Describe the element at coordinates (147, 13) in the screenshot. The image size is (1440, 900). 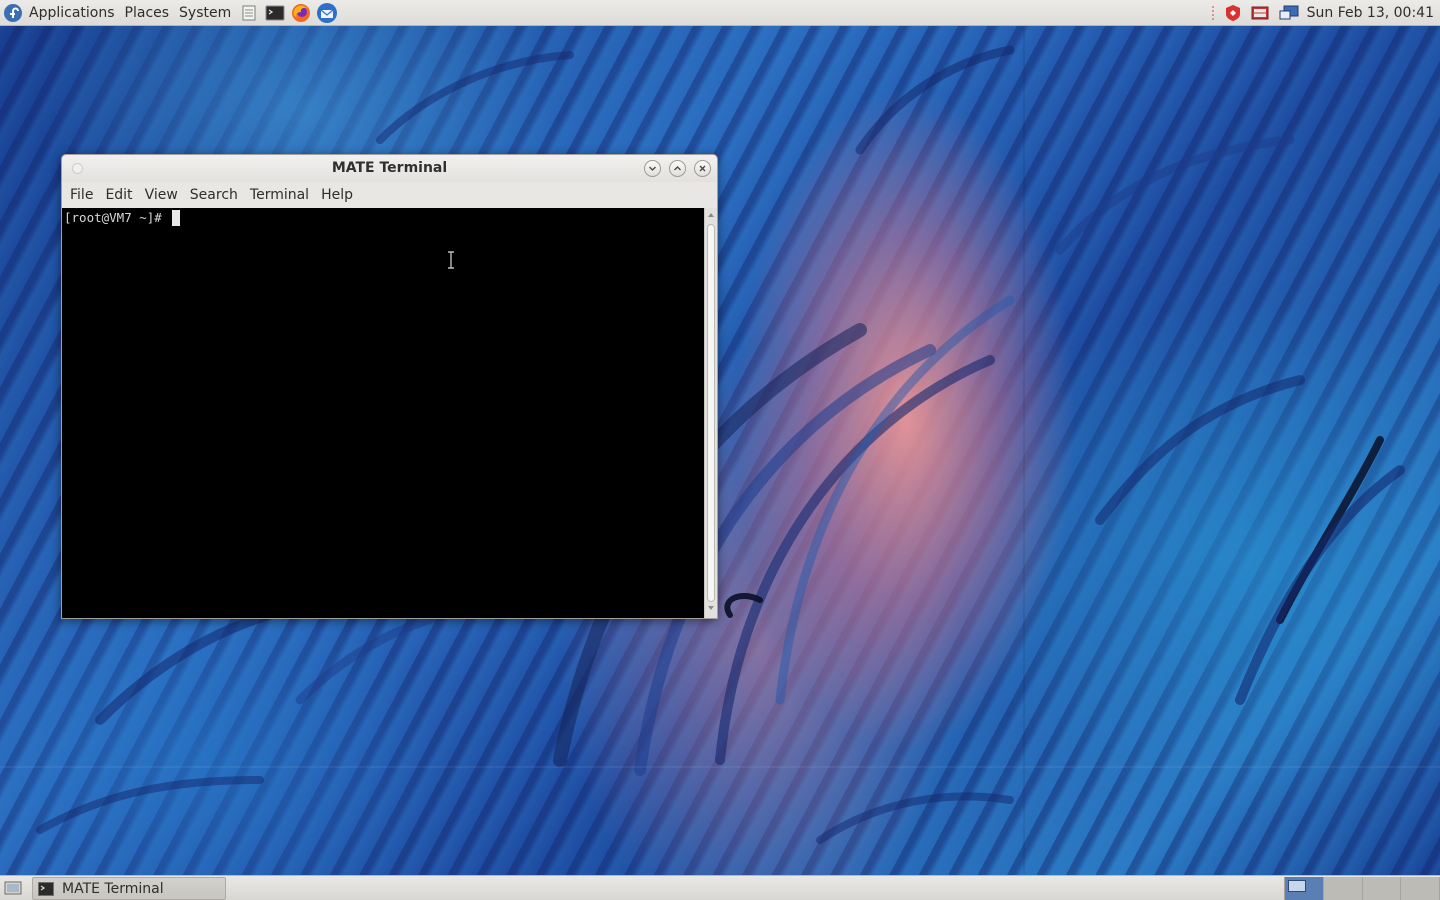
I see `places-menu: Places` at that location.